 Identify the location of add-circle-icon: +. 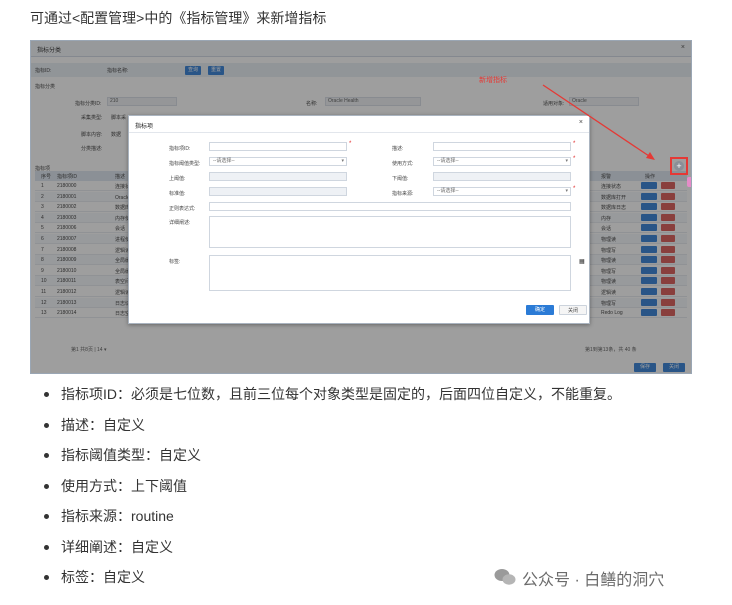
(679, 166).